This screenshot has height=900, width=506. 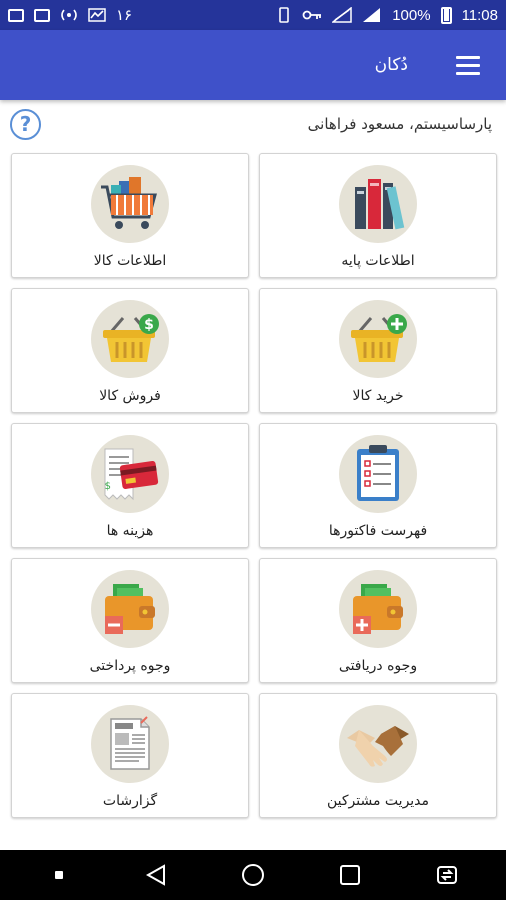 I want to click on system-nav-bar, so click(x=253, y=875).